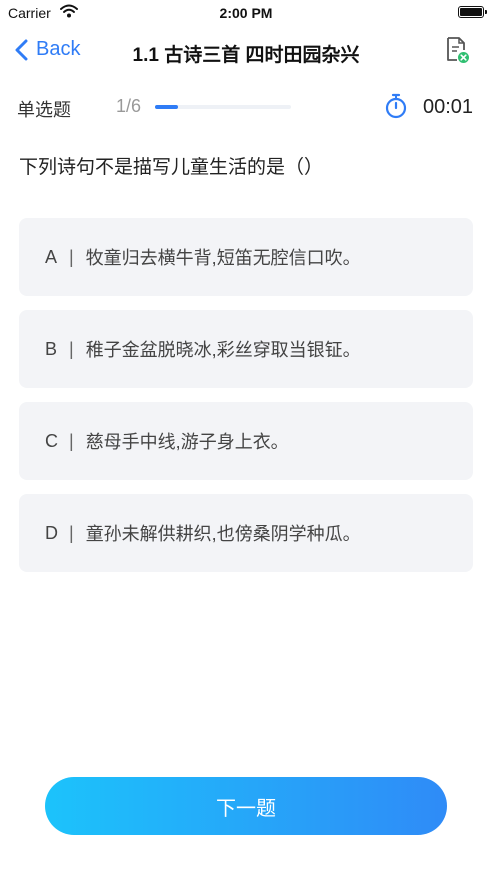 The height and width of the screenshot is (878, 492). I want to click on status-bar: Carrier 2:00 PM, so click(246, 13).